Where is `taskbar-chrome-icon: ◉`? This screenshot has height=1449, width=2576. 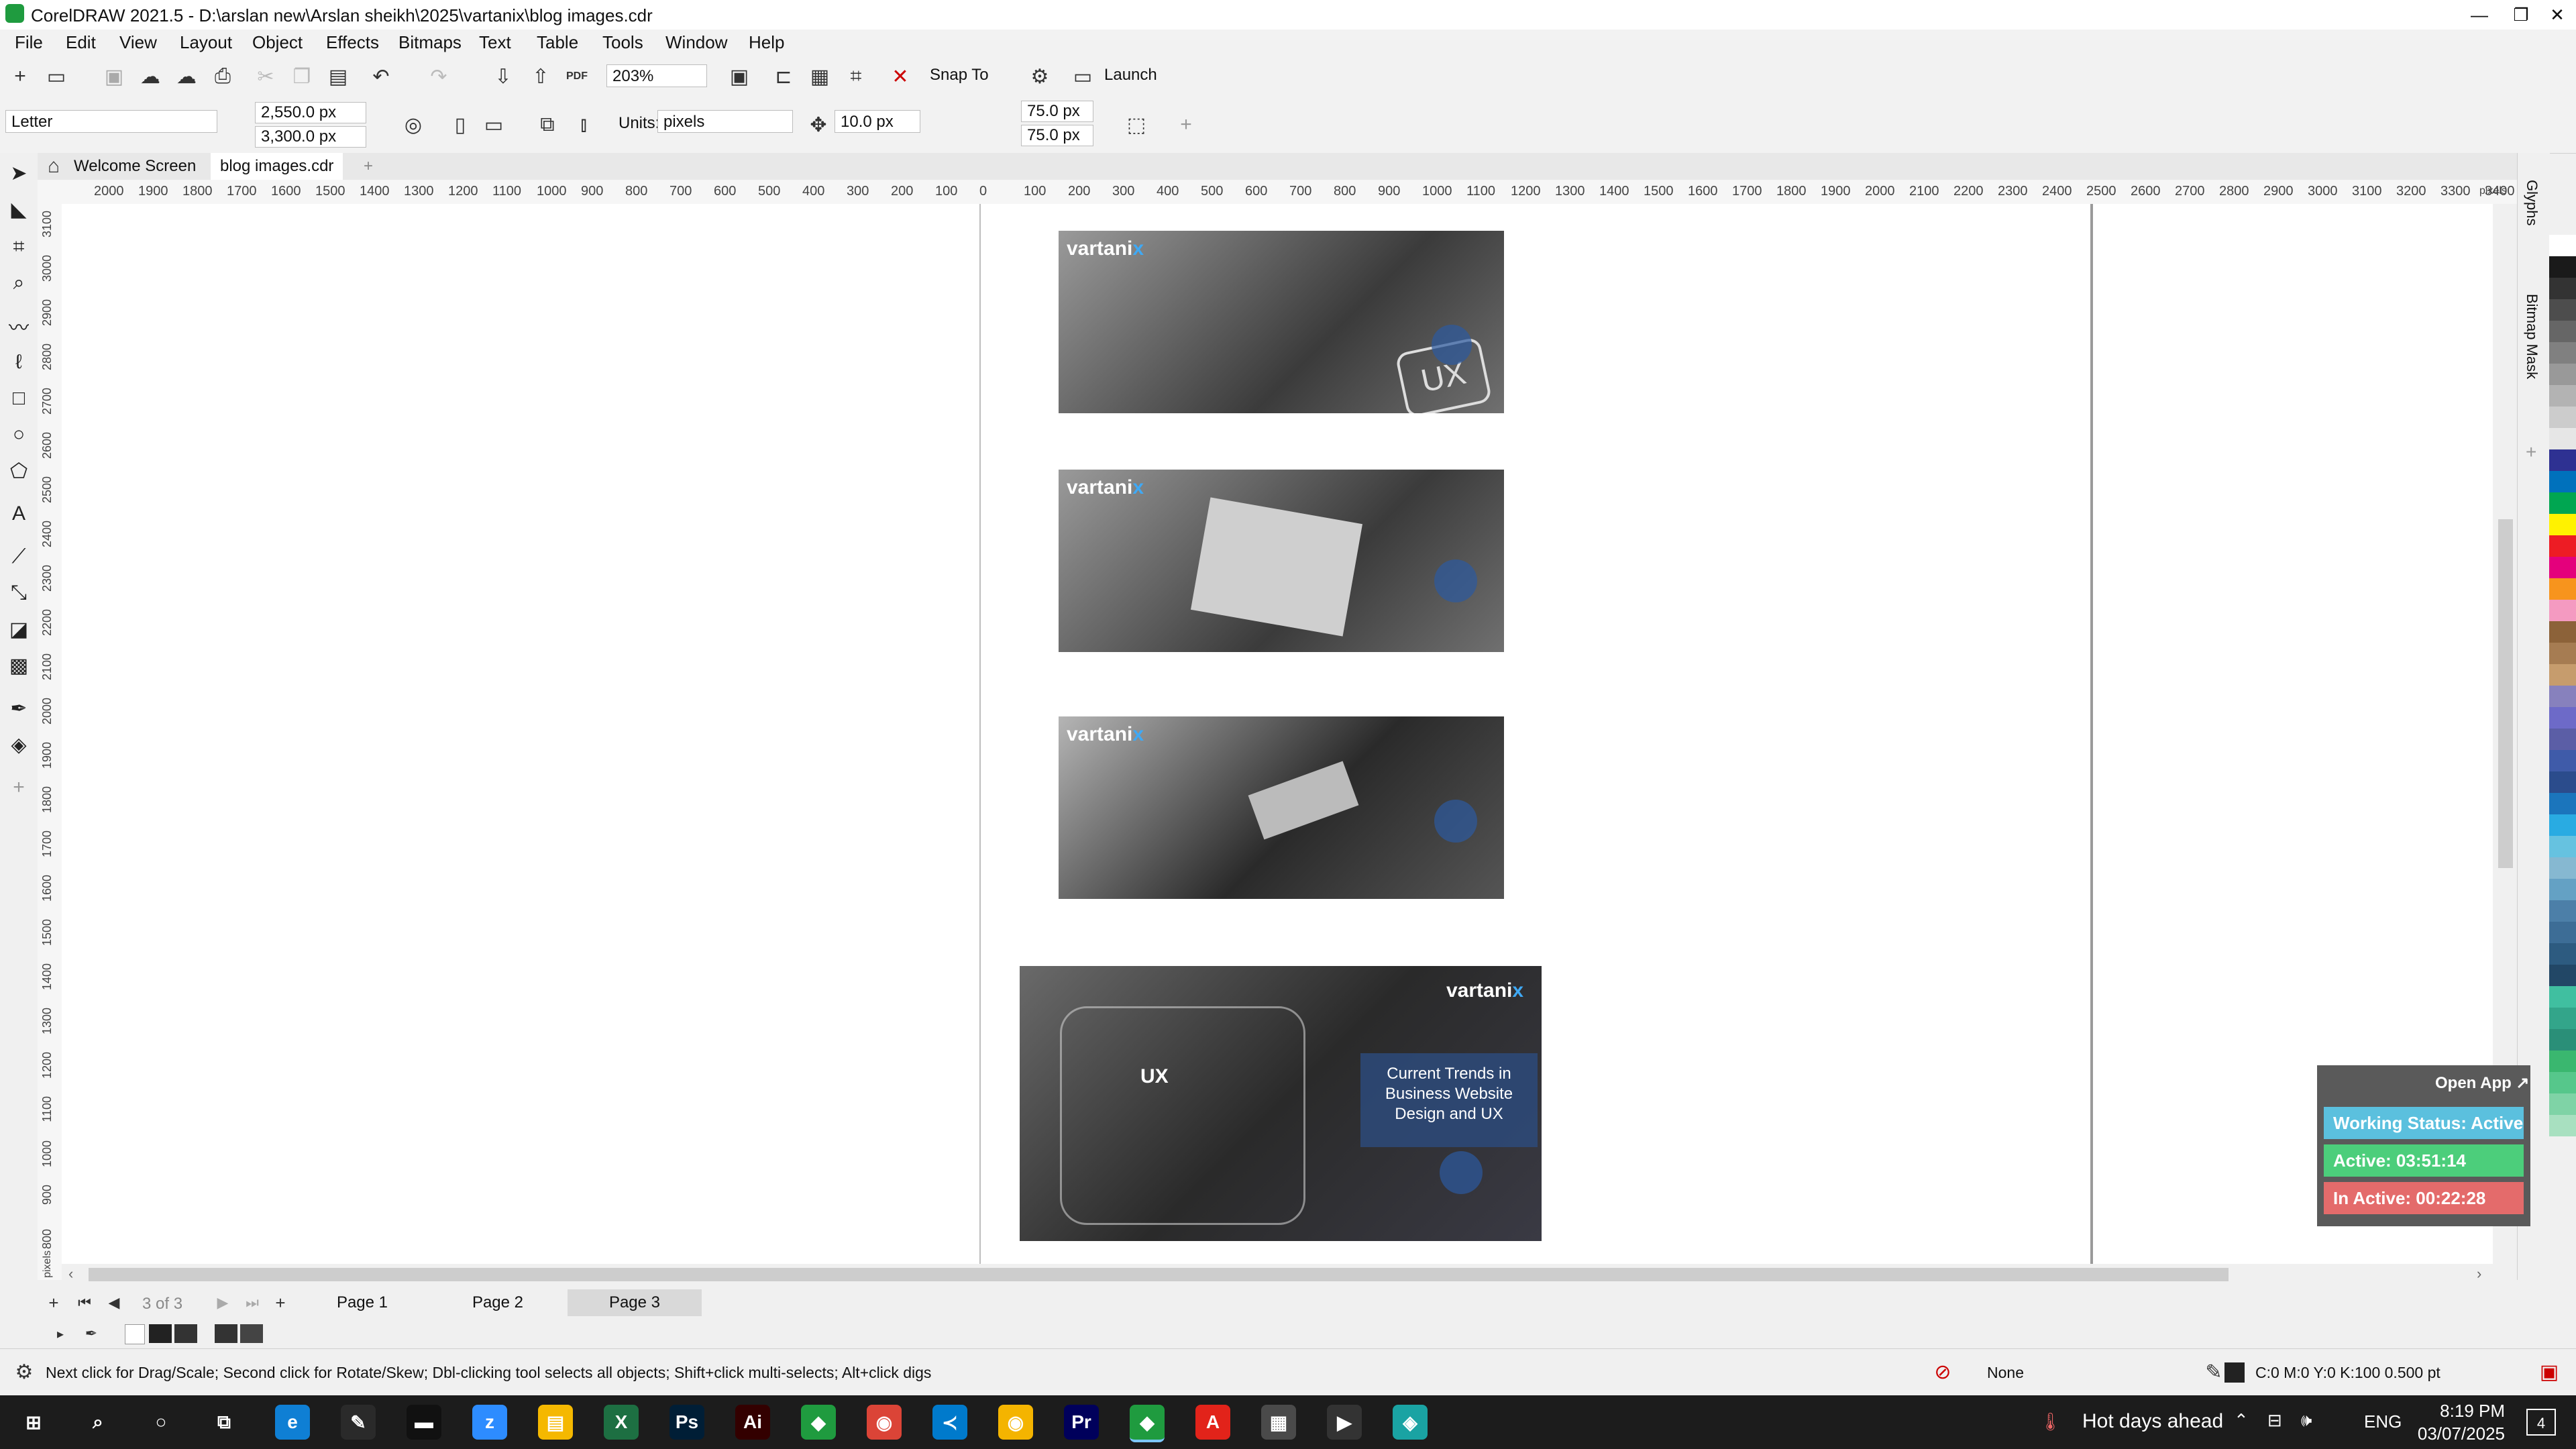
taskbar-chrome-icon: ◉ is located at coordinates (884, 1422).